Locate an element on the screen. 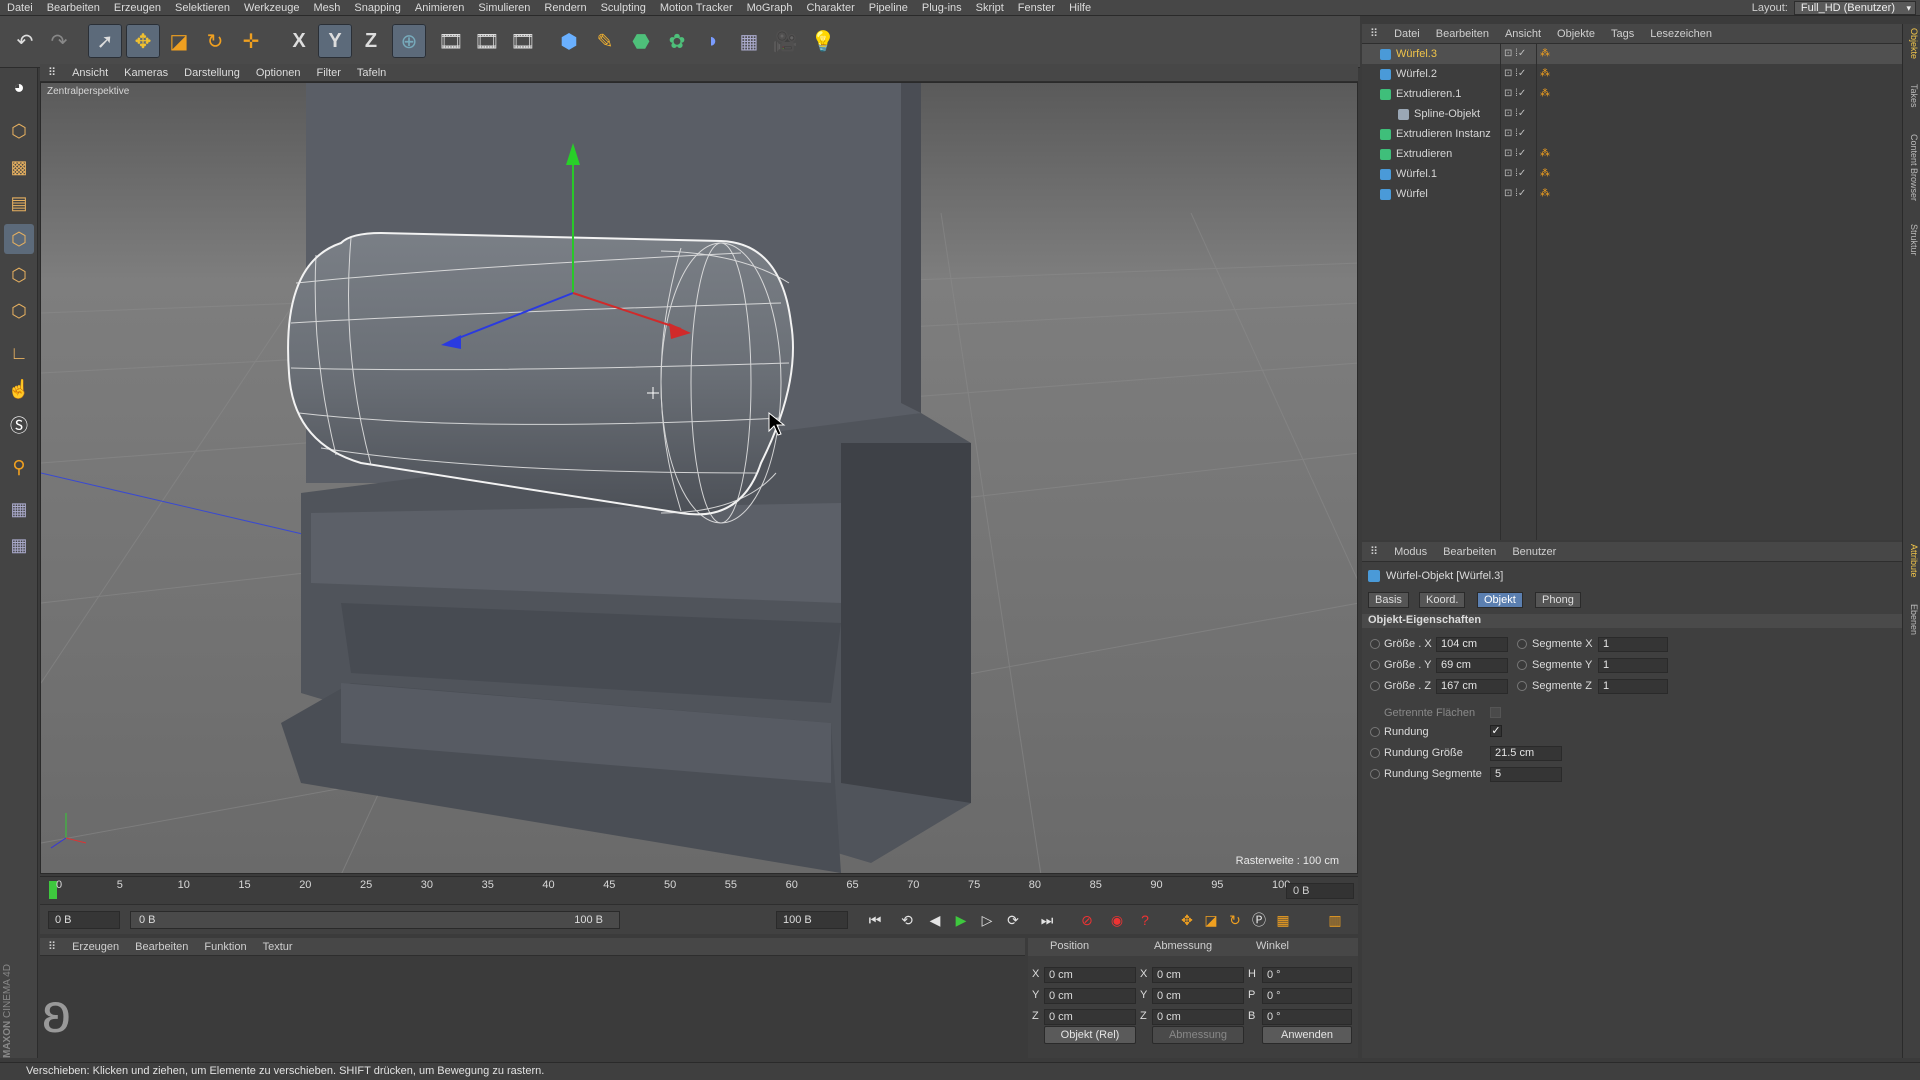  magnet-icon: ⚲ is located at coordinates (19, 467).